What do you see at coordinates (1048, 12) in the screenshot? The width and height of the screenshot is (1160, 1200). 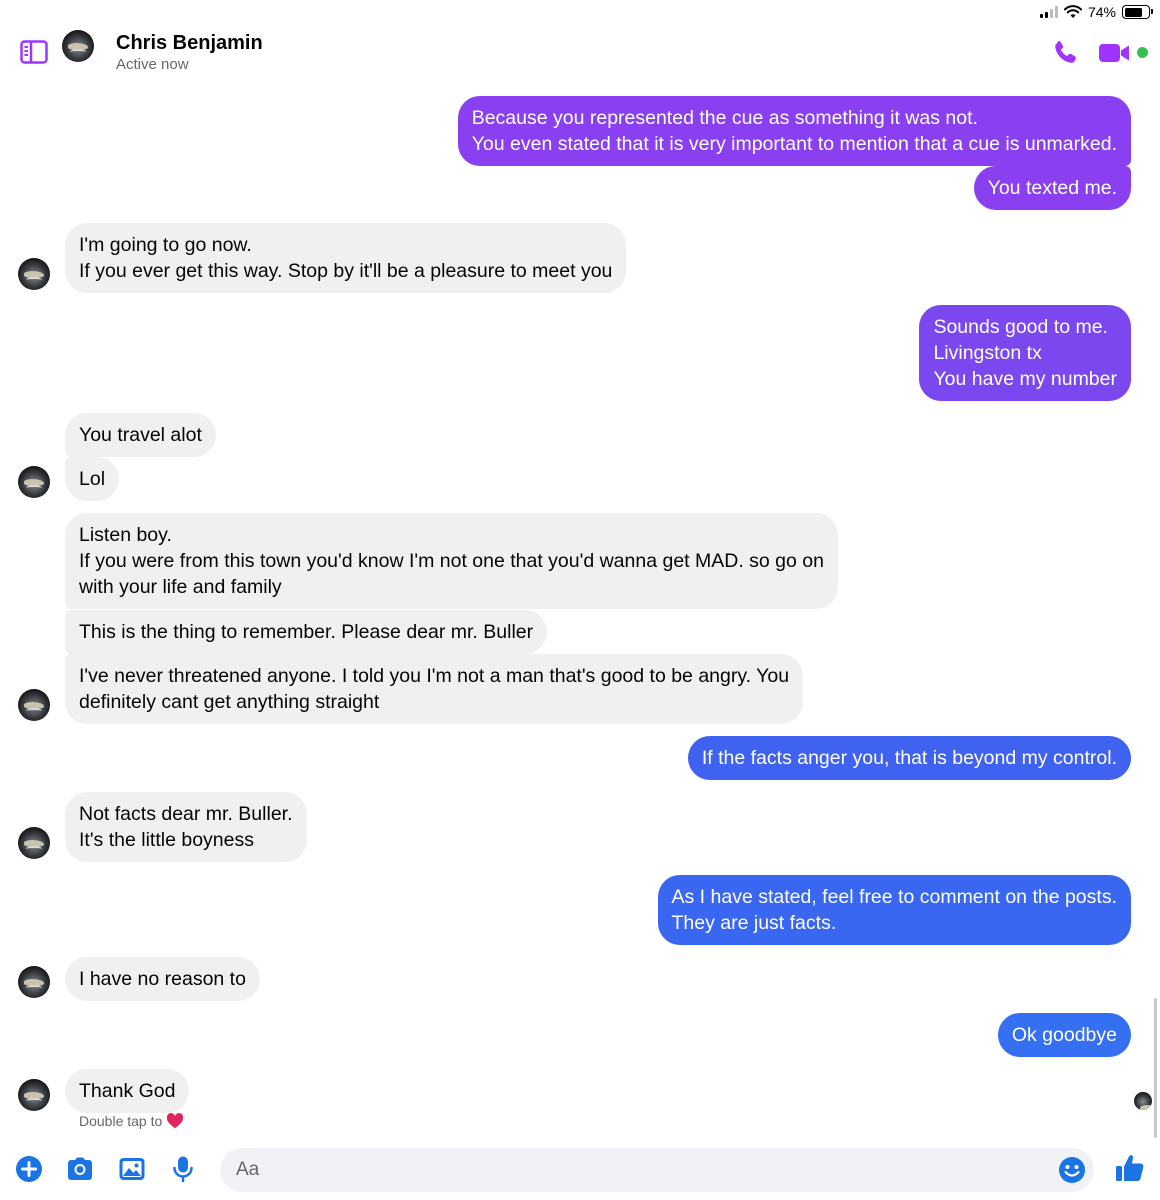 I see `cellular-signal-icon` at bounding box center [1048, 12].